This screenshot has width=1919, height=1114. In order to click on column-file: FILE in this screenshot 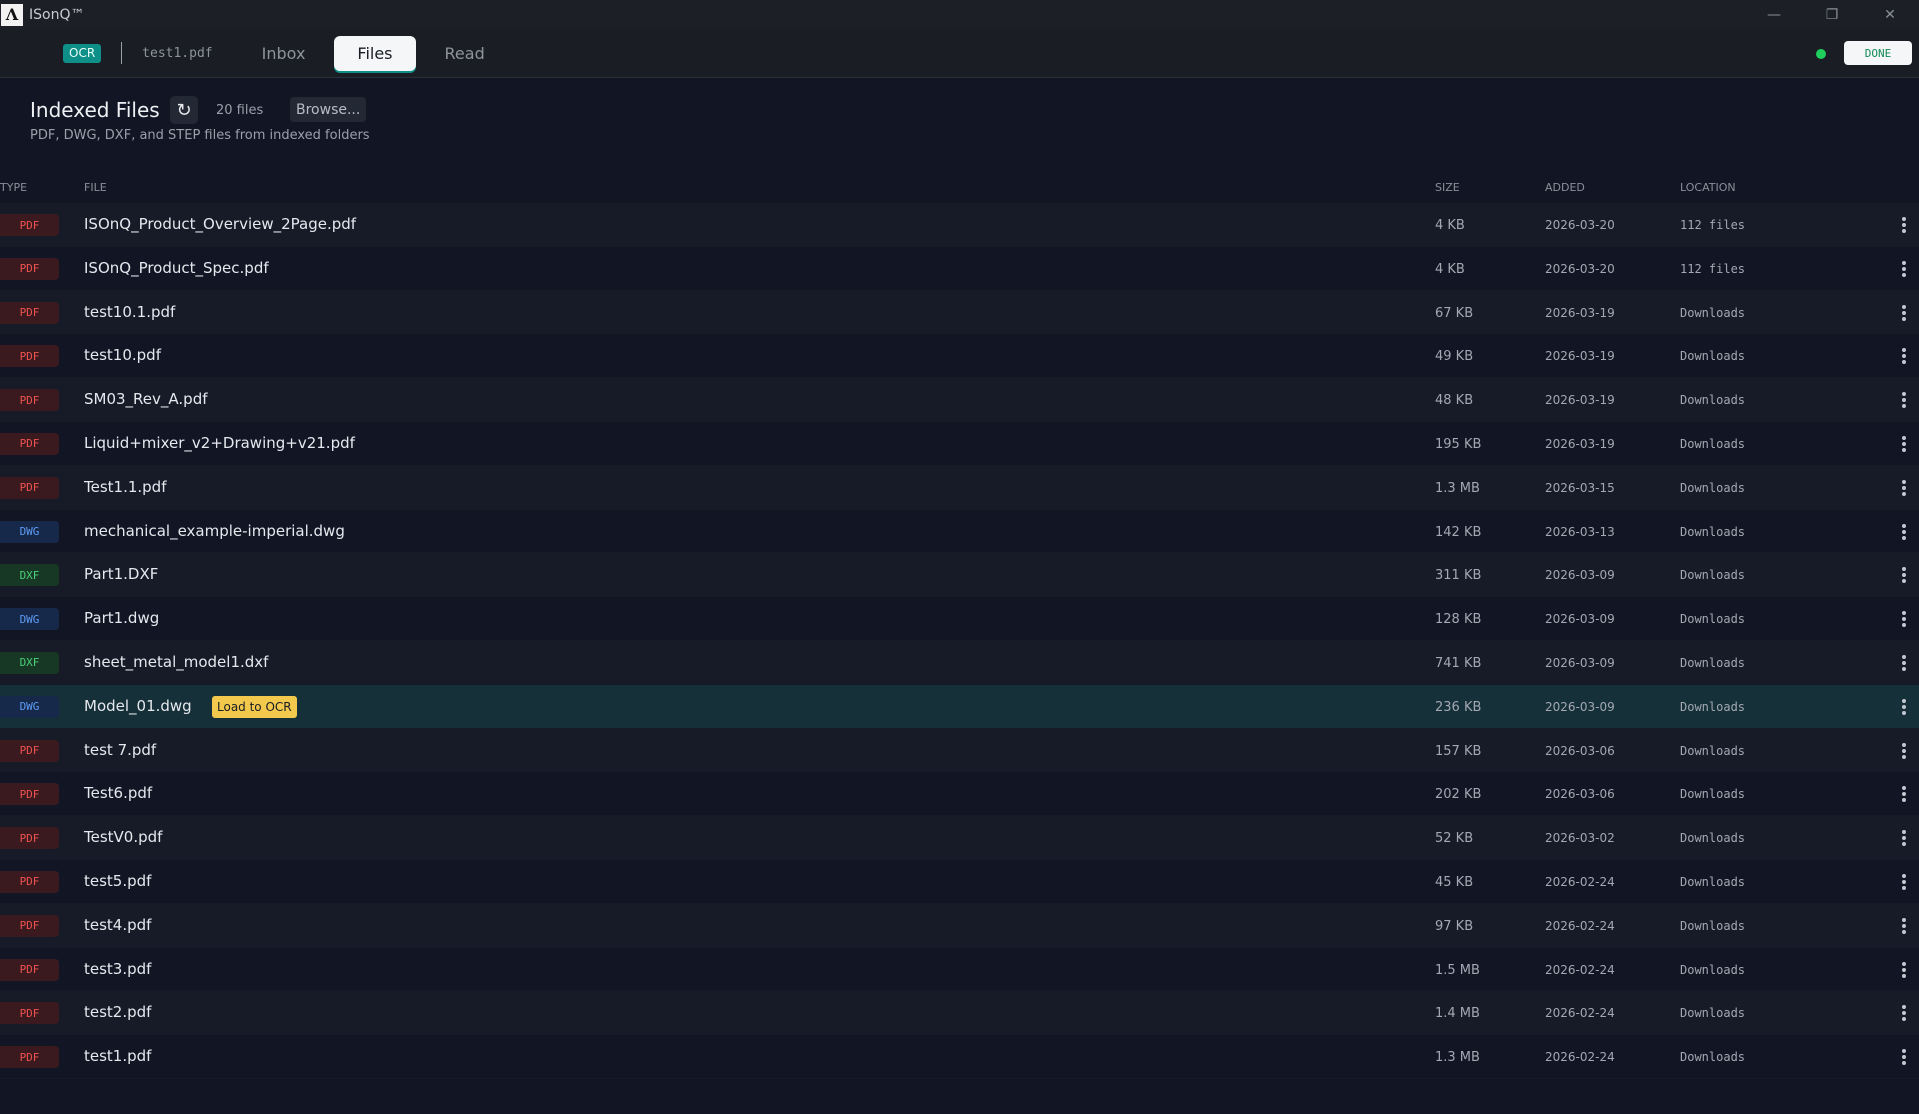, I will do `click(95, 187)`.